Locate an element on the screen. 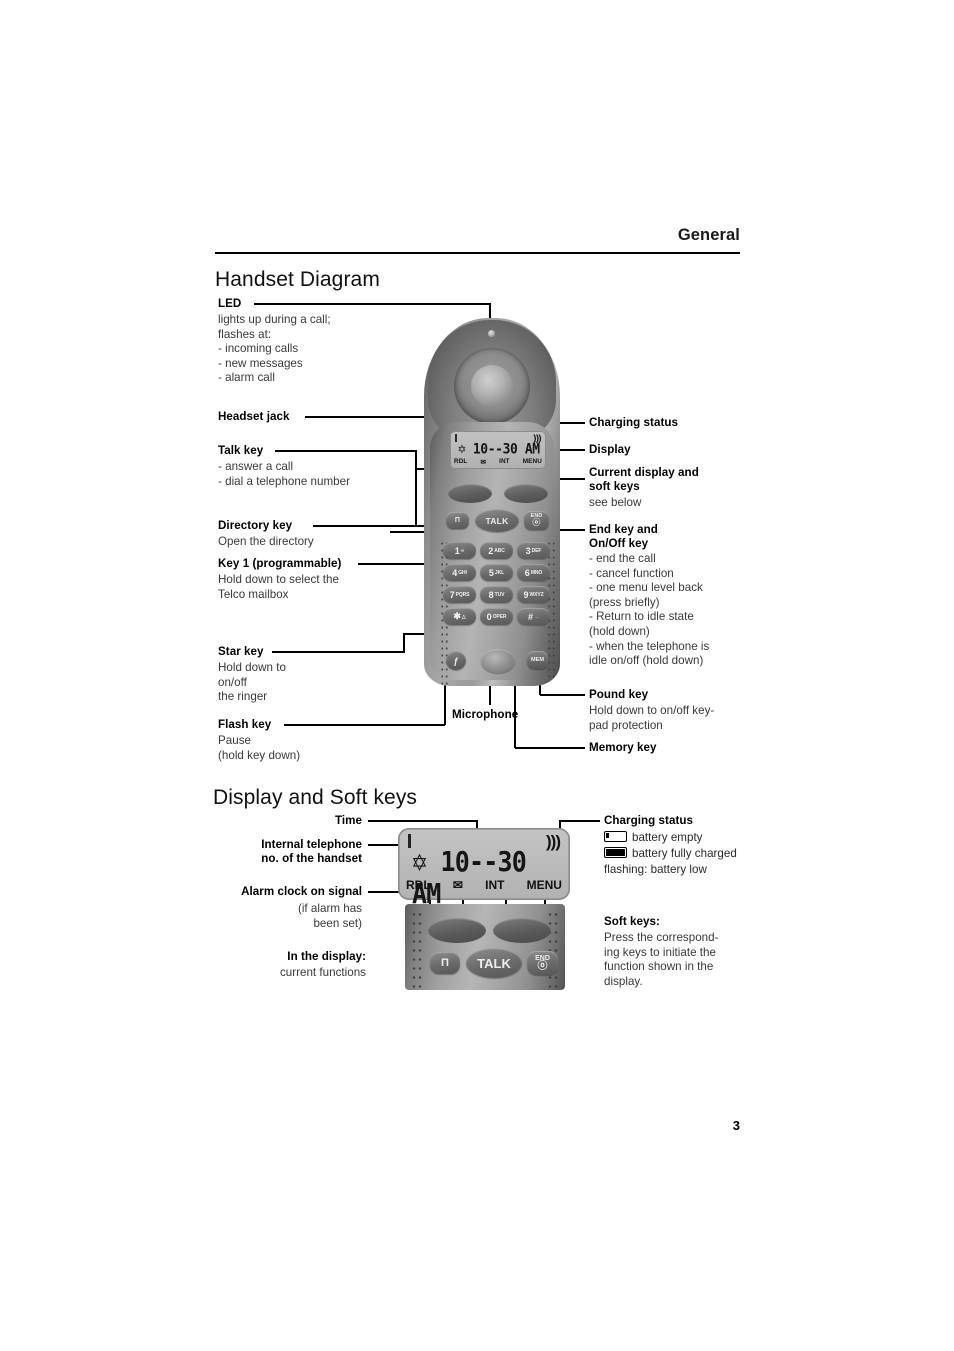  alarm-clock-icon: ✡ is located at coordinates (462, 449).